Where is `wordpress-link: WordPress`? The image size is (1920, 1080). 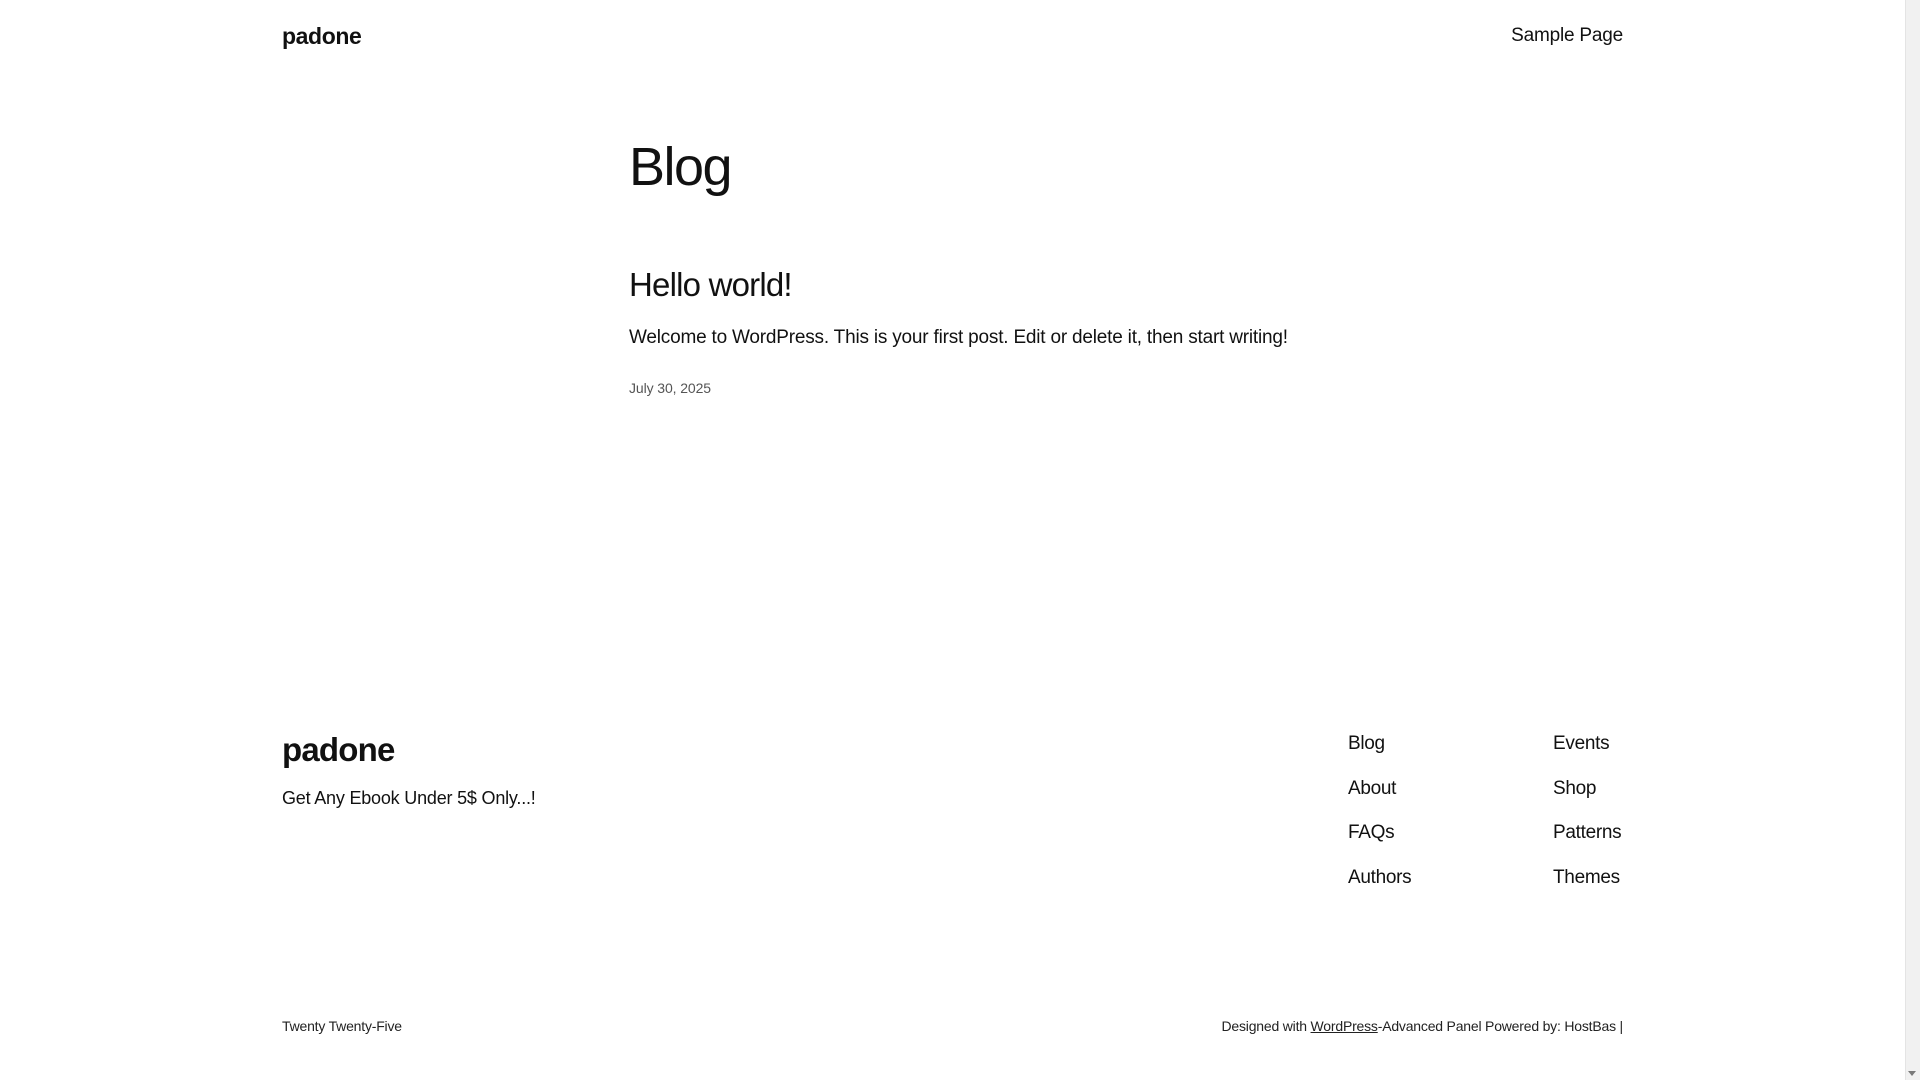
wordpress-link: WordPress is located at coordinates (1344, 1026).